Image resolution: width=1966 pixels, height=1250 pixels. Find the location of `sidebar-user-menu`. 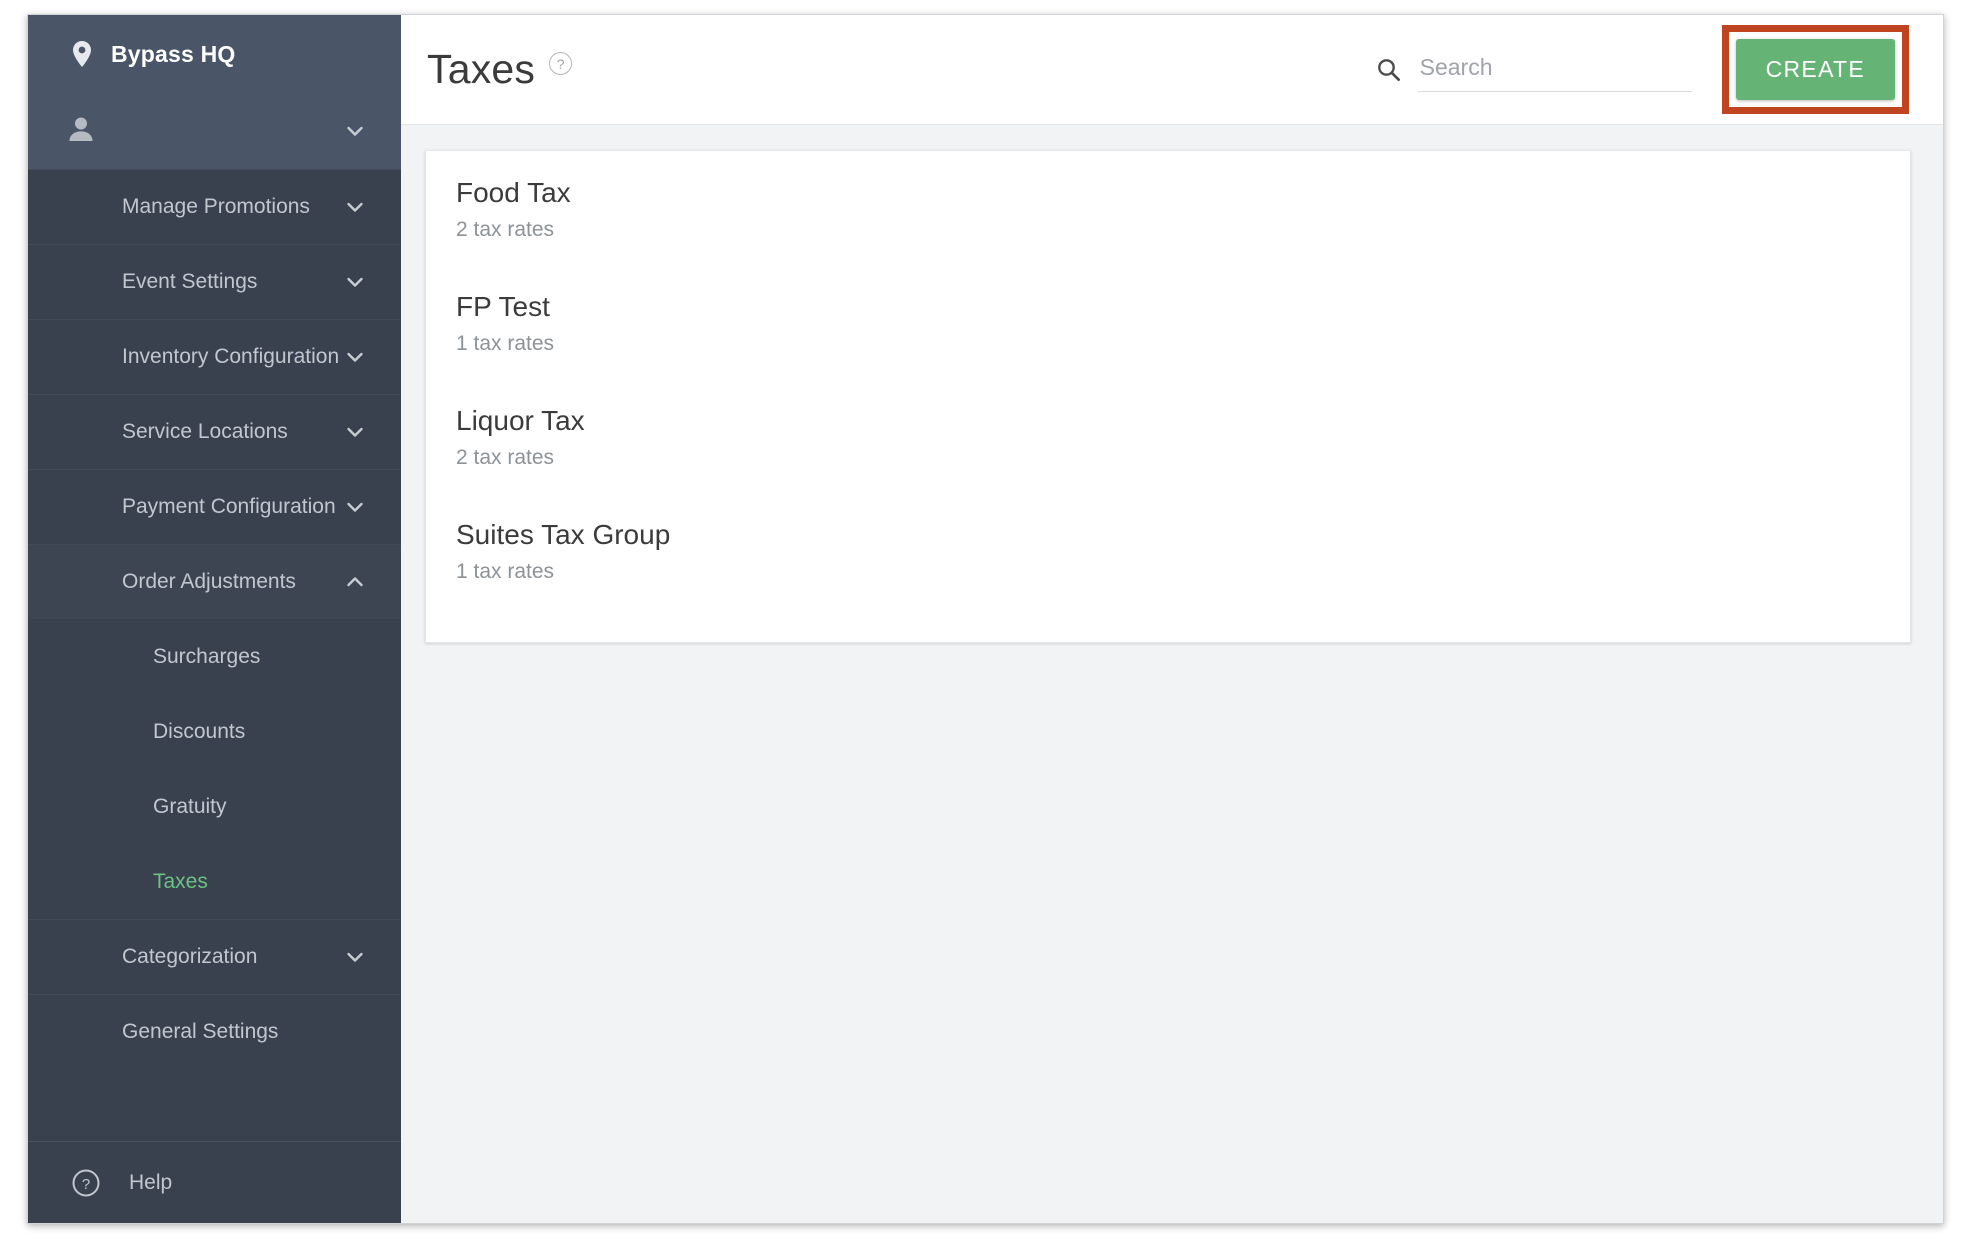

sidebar-user-menu is located at coordinates (214, 131).